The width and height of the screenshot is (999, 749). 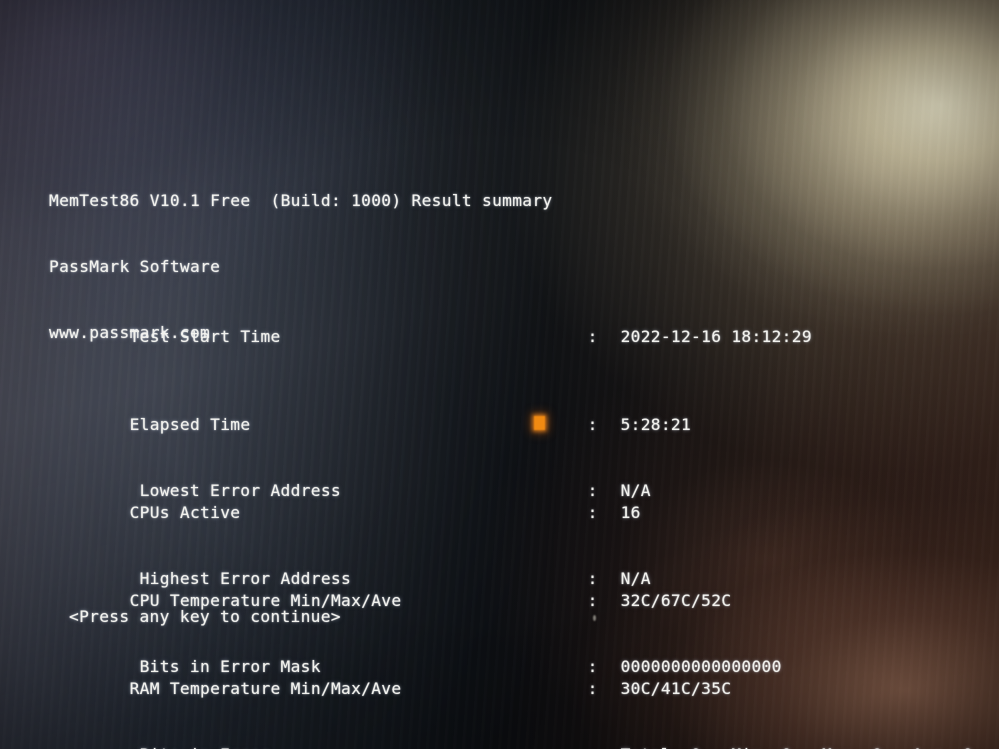 What do you see at coordinates (716, 336) in the screenshot?
I see `row-value: 2022-12-16 18:12:29` at bounding box center [716, 336].